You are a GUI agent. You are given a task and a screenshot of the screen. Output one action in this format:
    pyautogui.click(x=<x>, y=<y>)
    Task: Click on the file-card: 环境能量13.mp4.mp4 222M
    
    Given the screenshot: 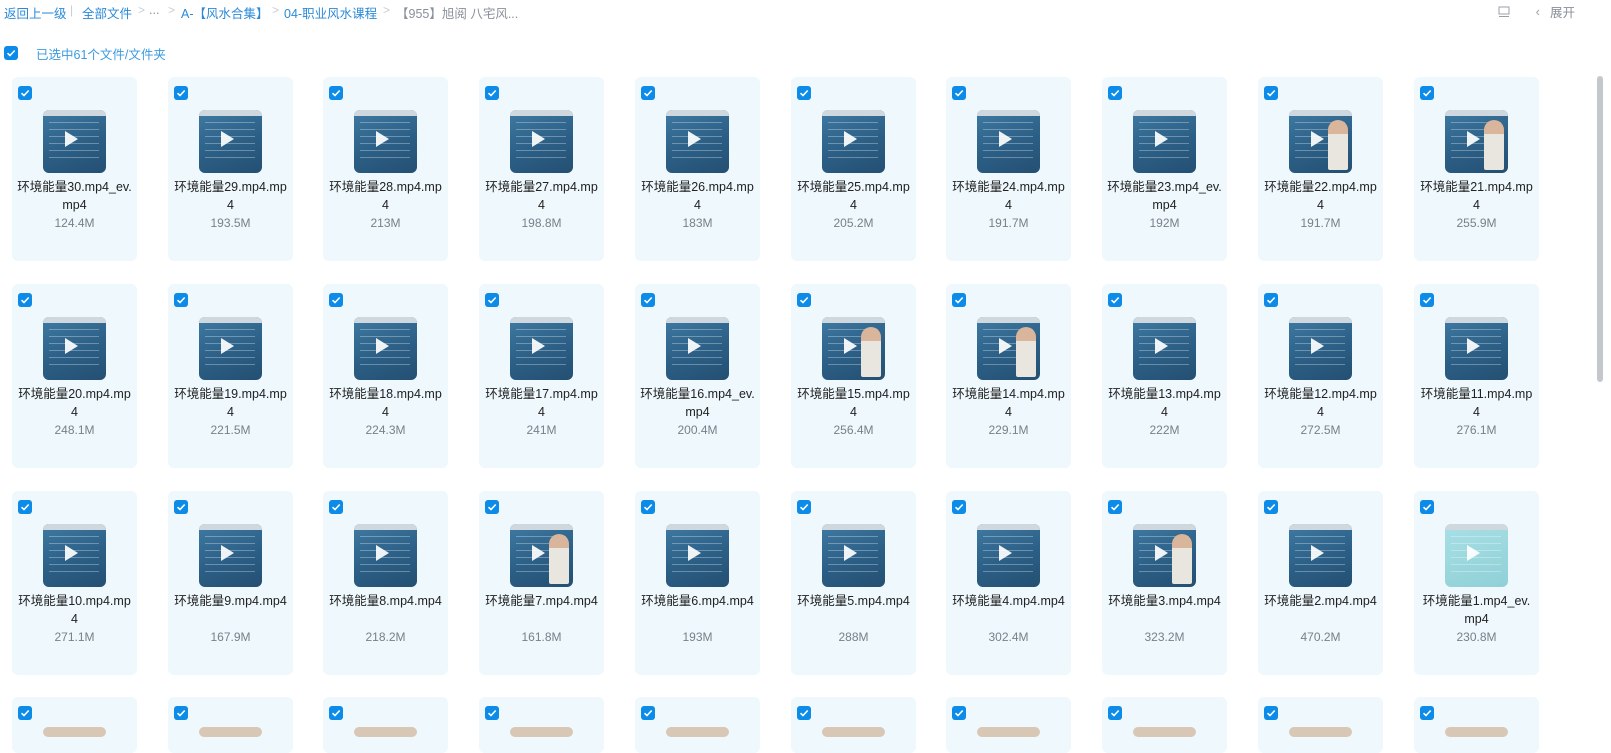 What is the action you would take?
    pyautogui.click(x=1164, y=376)
    